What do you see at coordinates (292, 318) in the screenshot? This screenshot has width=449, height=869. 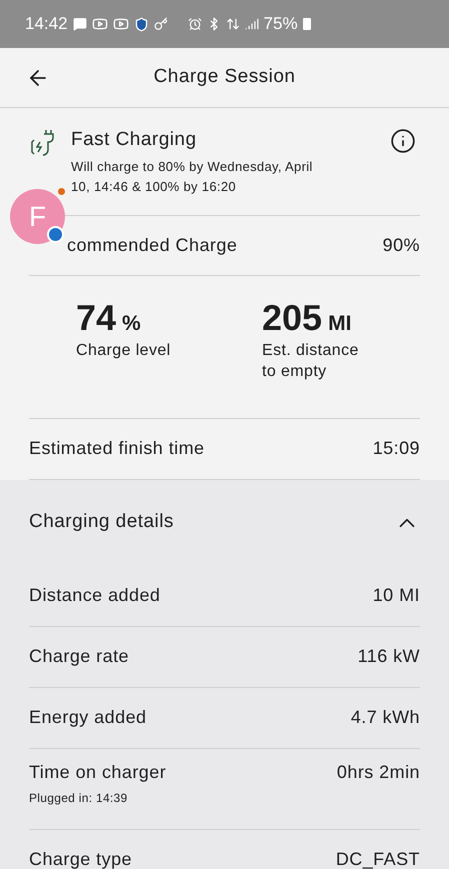 I see `stat-value: 205` at bounding box center [292, 318].